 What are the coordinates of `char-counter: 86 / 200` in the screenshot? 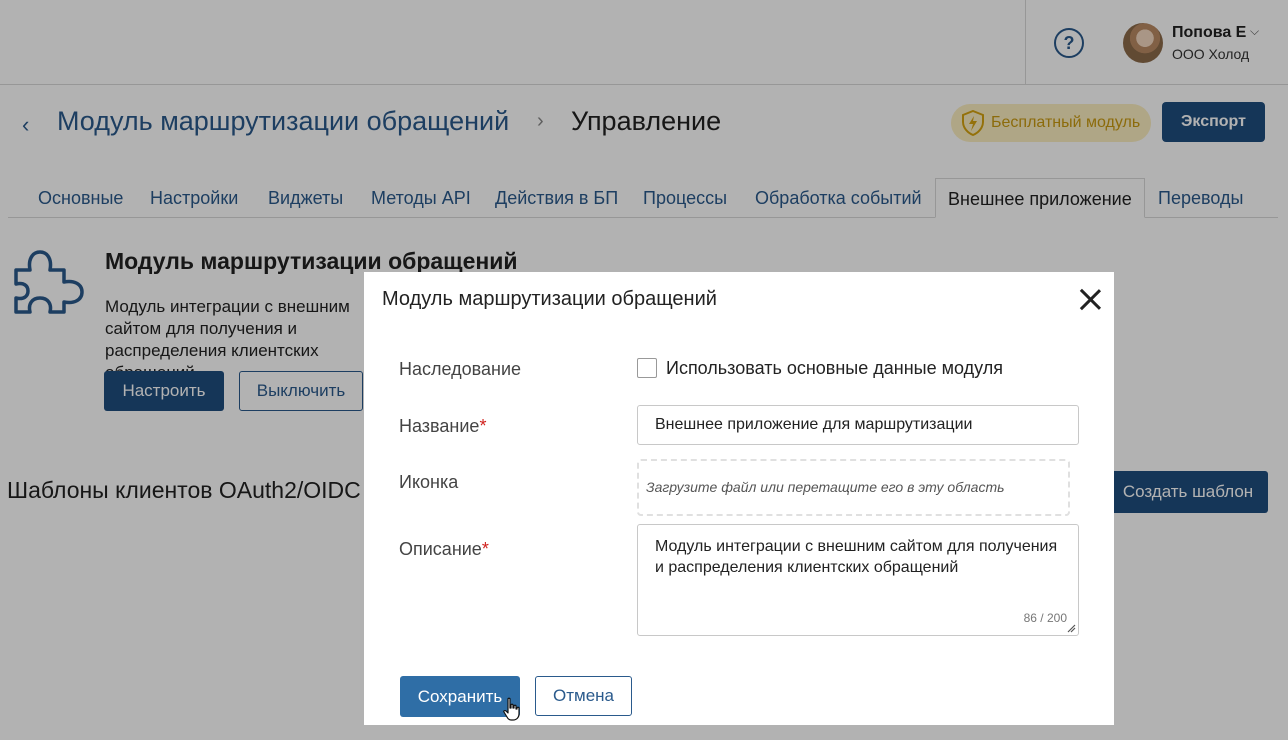 It's located at (1045, 618).